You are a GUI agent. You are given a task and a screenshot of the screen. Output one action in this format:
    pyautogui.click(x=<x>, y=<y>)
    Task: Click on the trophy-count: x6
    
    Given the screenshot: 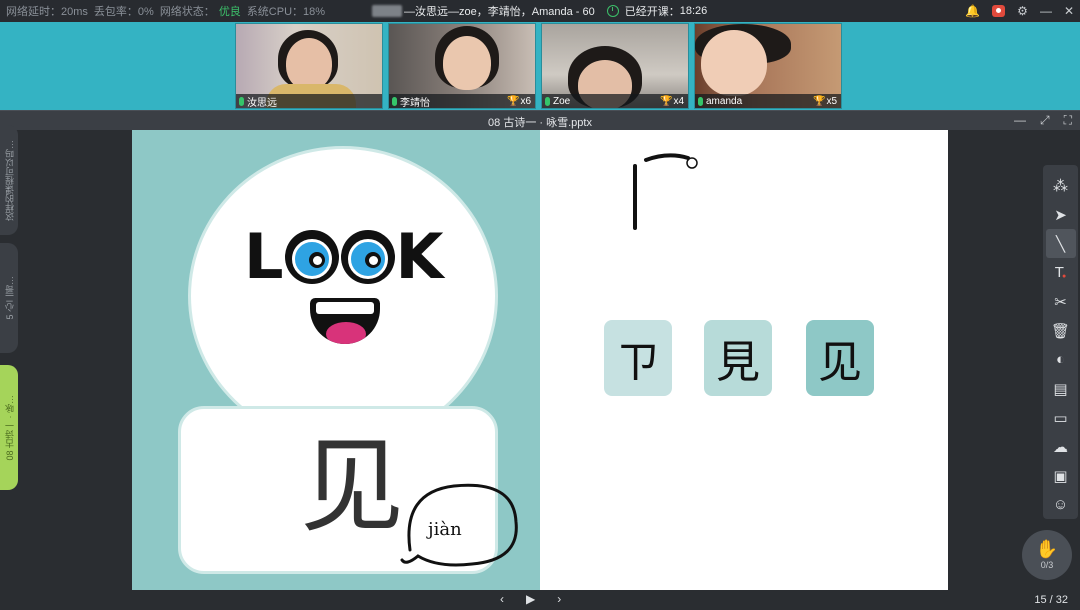 What is the action you would take?
    pyautogui.click(x=525, y=101)
    